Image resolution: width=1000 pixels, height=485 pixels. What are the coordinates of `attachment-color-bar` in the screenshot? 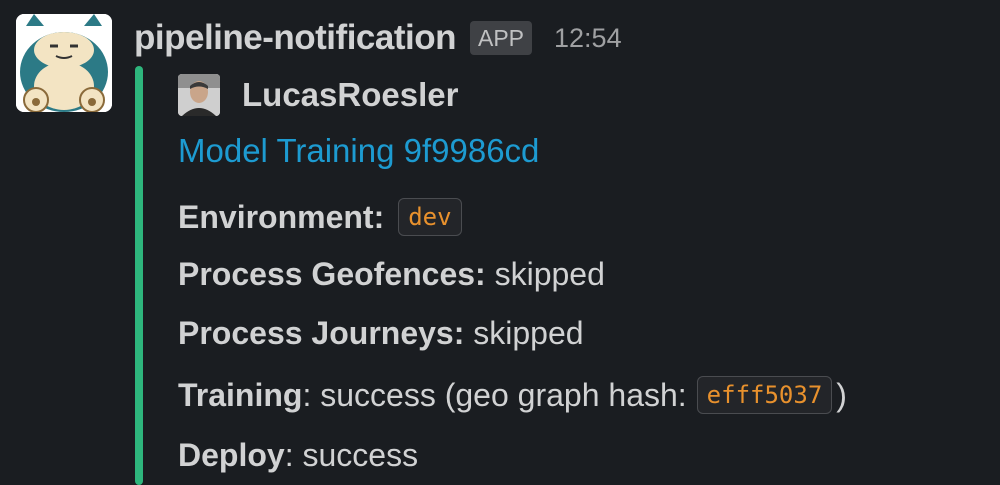 It's located at (139, 275).